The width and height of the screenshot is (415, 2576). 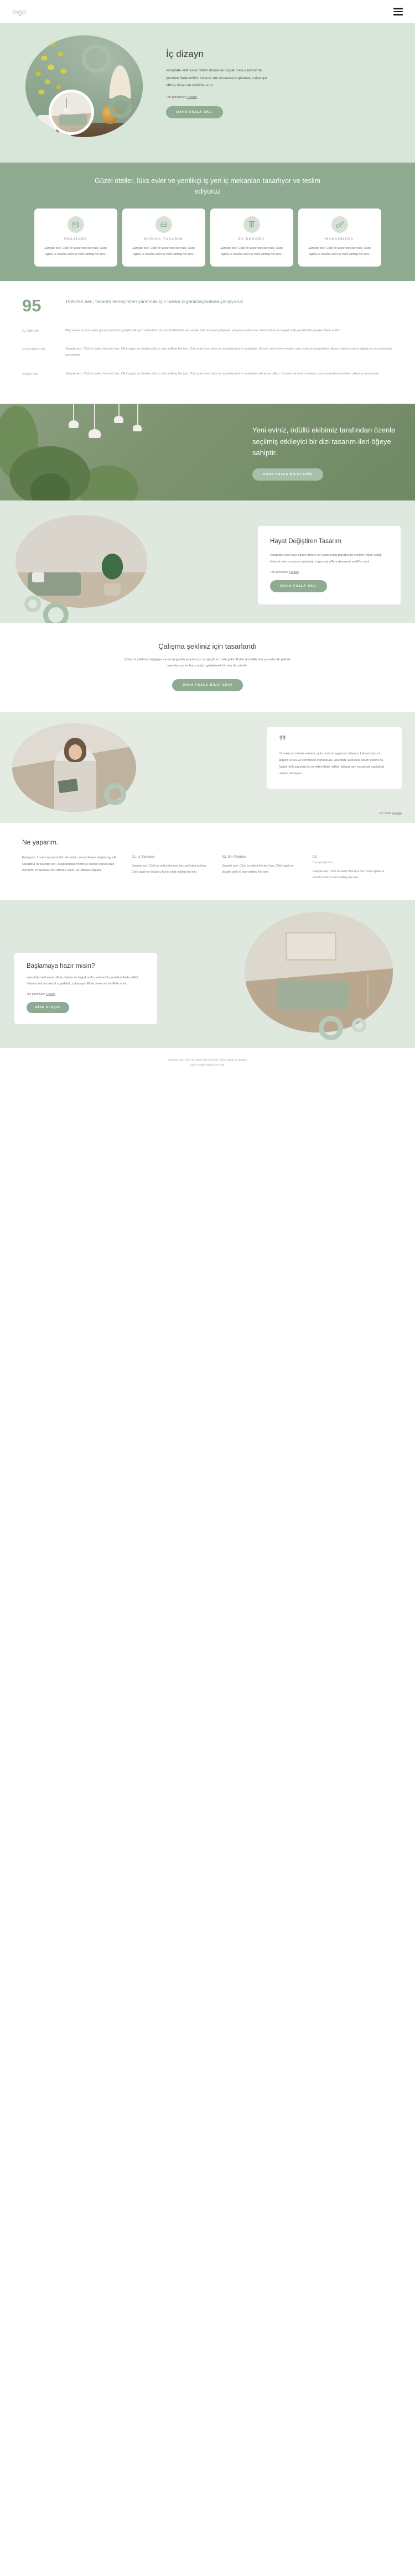 What do you see at coordinates (185, 54) in the screenshot?
I see `hero-title: İç dizayn` at bounding box center [185, 54].